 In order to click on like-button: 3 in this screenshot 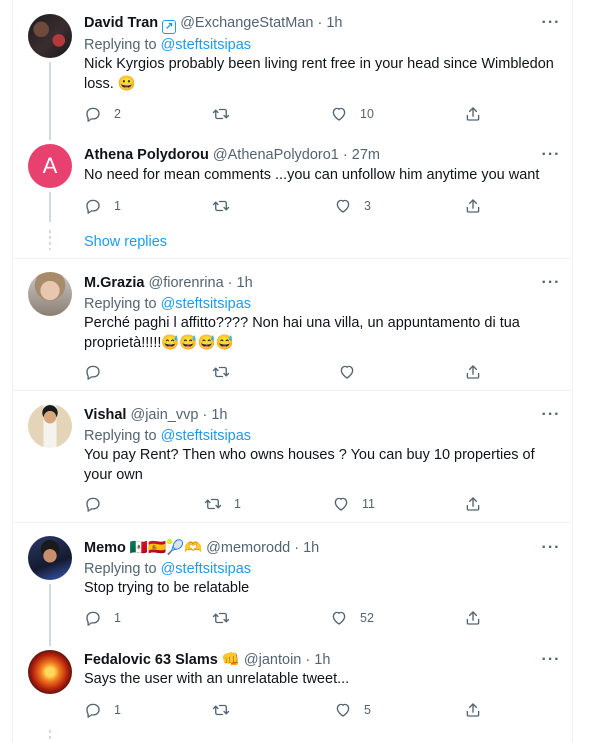, I will do `click(352, 206)`.